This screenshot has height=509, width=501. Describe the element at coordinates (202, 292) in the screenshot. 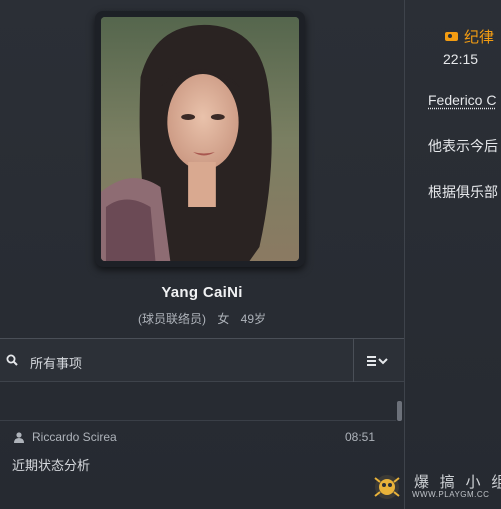

I see `person-name: Yang CaiNi` at that location.